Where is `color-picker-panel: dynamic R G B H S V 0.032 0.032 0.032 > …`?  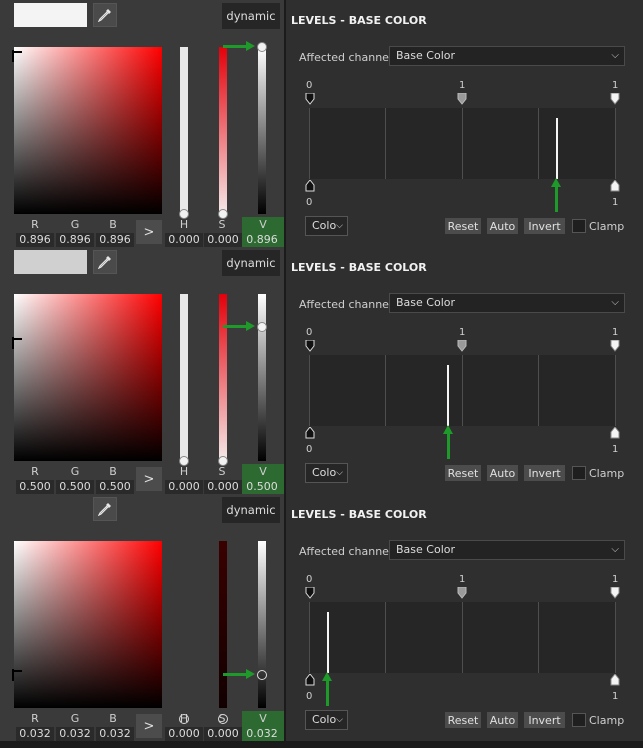 color-picker-panel: dynamic R G B H S V 0.032 0.032 0.032 > … is located at coordinates (142, 617).